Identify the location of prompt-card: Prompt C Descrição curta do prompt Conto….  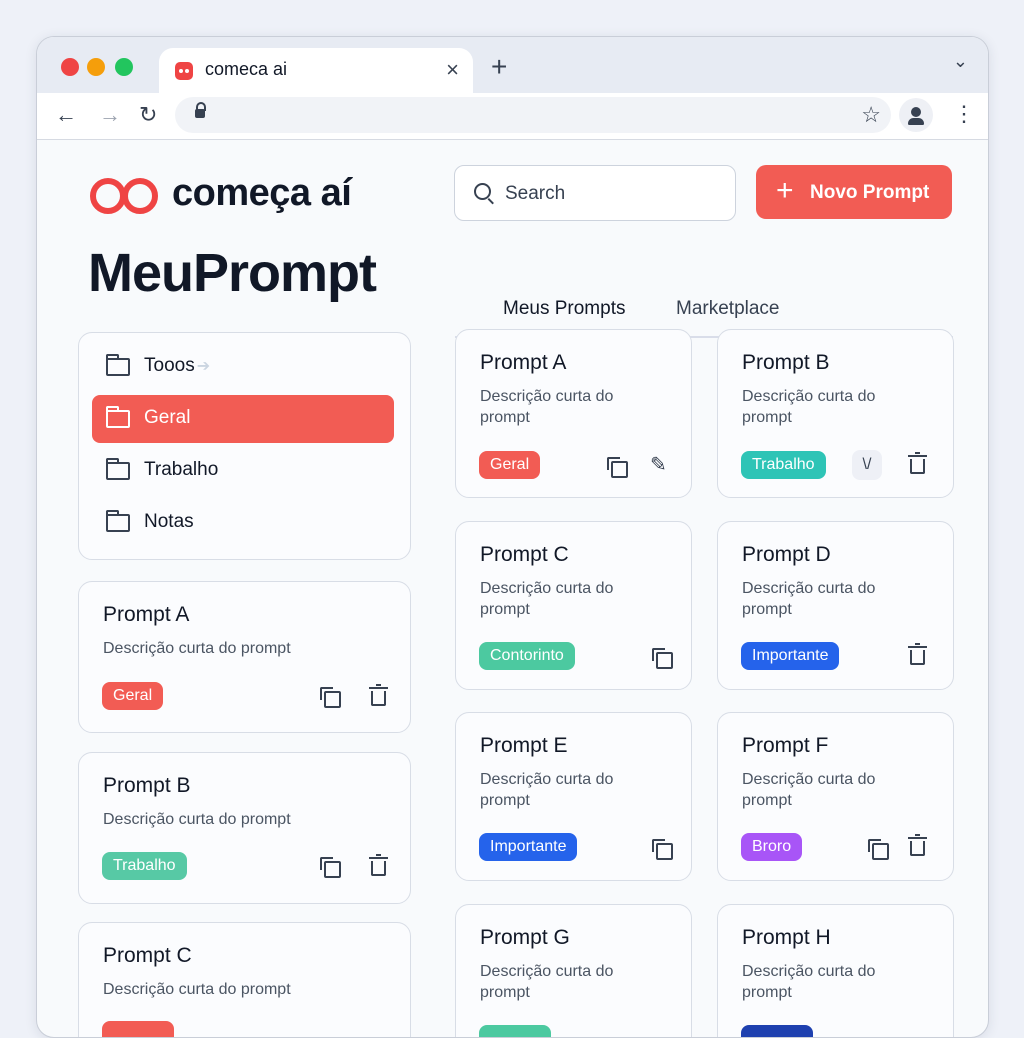
(573, 605).